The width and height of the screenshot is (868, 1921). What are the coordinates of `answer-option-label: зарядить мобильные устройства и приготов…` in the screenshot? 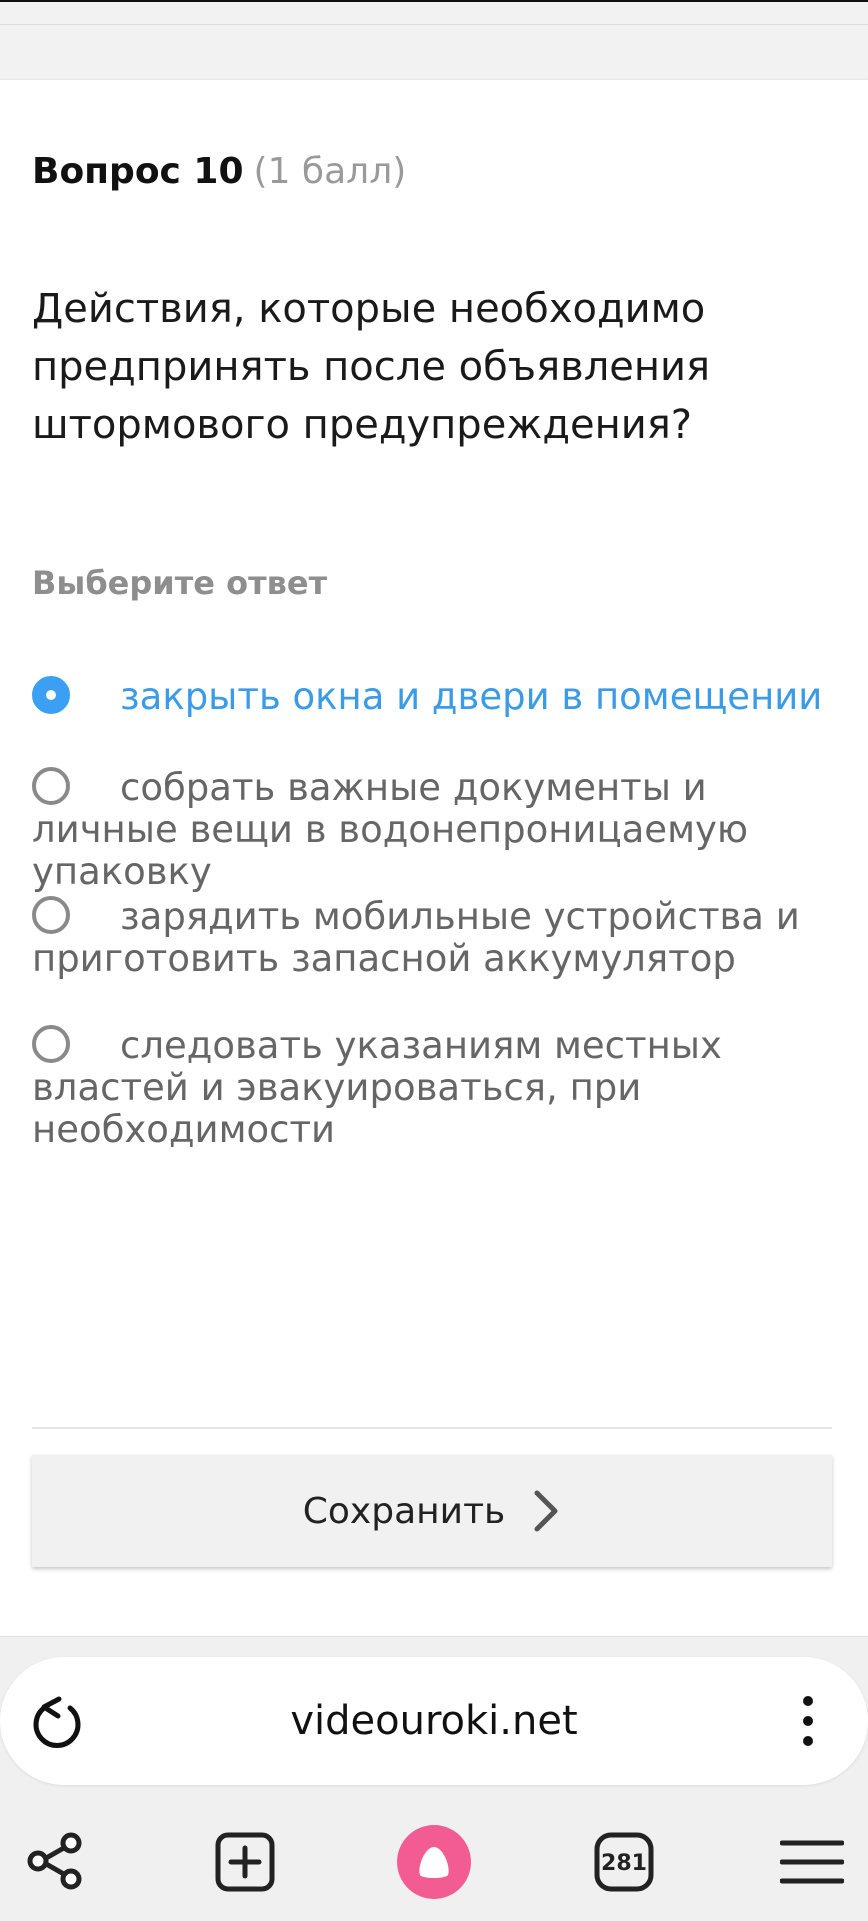 It's located at (416, 937).